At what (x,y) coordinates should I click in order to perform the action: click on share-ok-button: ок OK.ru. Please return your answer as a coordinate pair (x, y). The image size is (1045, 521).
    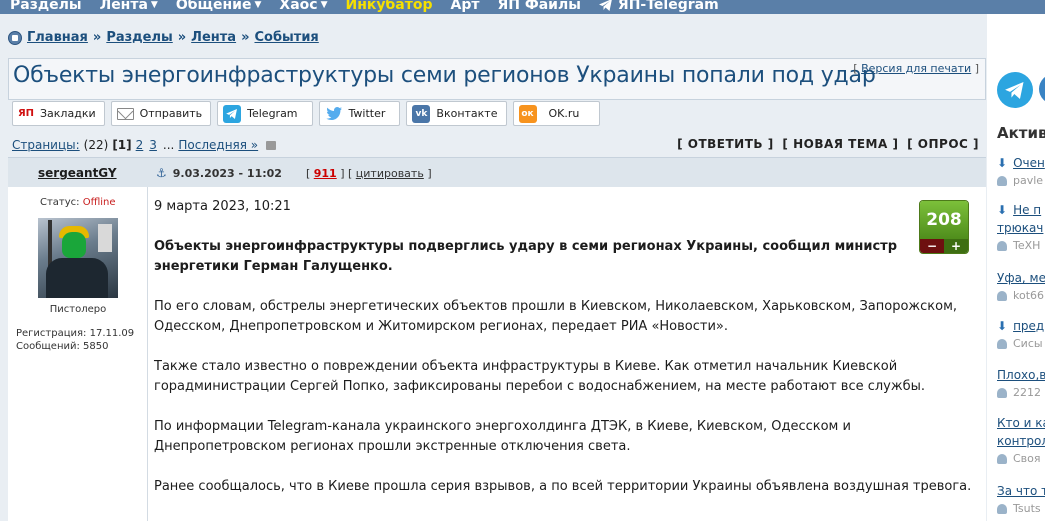
    Looking at the image, I should click on (556, 113).